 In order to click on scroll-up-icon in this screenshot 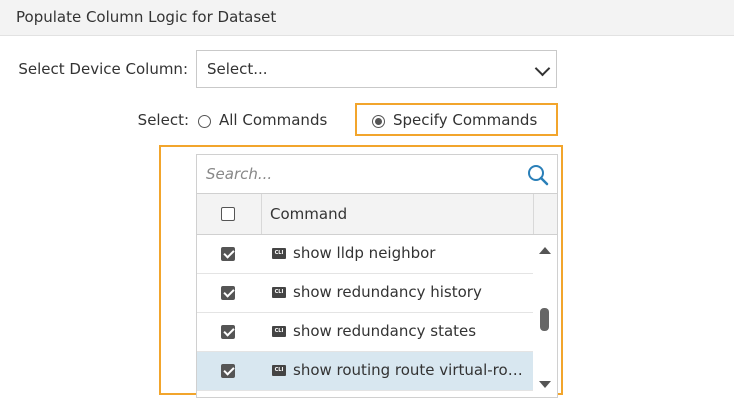, I will do `click(545, 250)`.